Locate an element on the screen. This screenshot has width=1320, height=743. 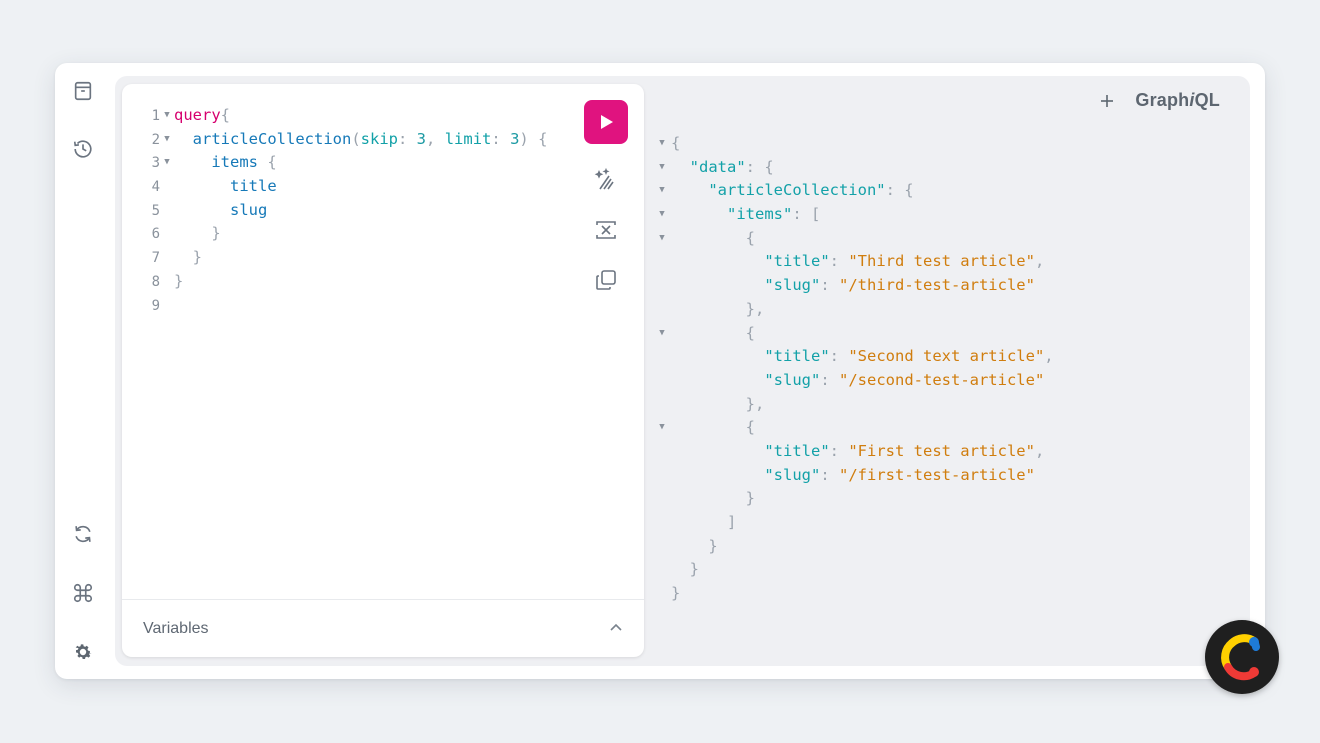
result-slug-value: "/second-test-article" is located at coordinates (942, 379).